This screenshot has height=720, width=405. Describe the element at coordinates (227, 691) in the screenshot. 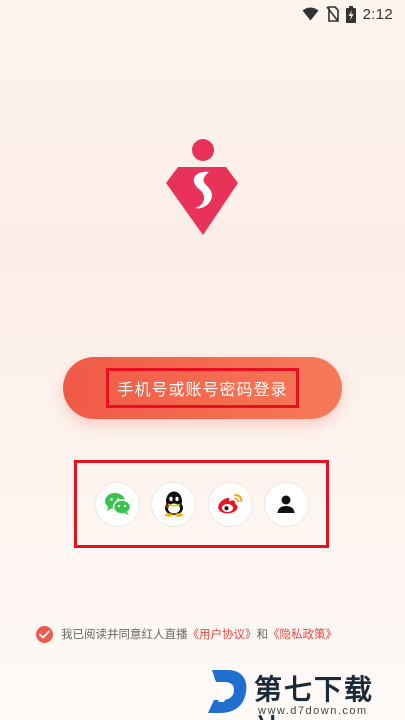

I see `d7-logo-icon` at that location.